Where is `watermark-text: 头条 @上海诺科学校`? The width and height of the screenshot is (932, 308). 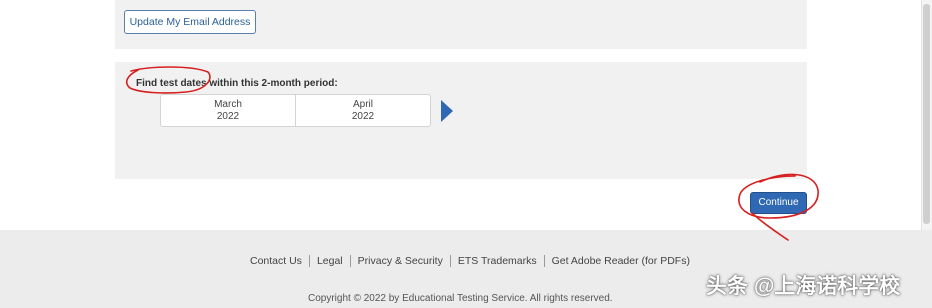 watermark-text: 头条 @上海诺科学校 is located at coordinates (803, 286).